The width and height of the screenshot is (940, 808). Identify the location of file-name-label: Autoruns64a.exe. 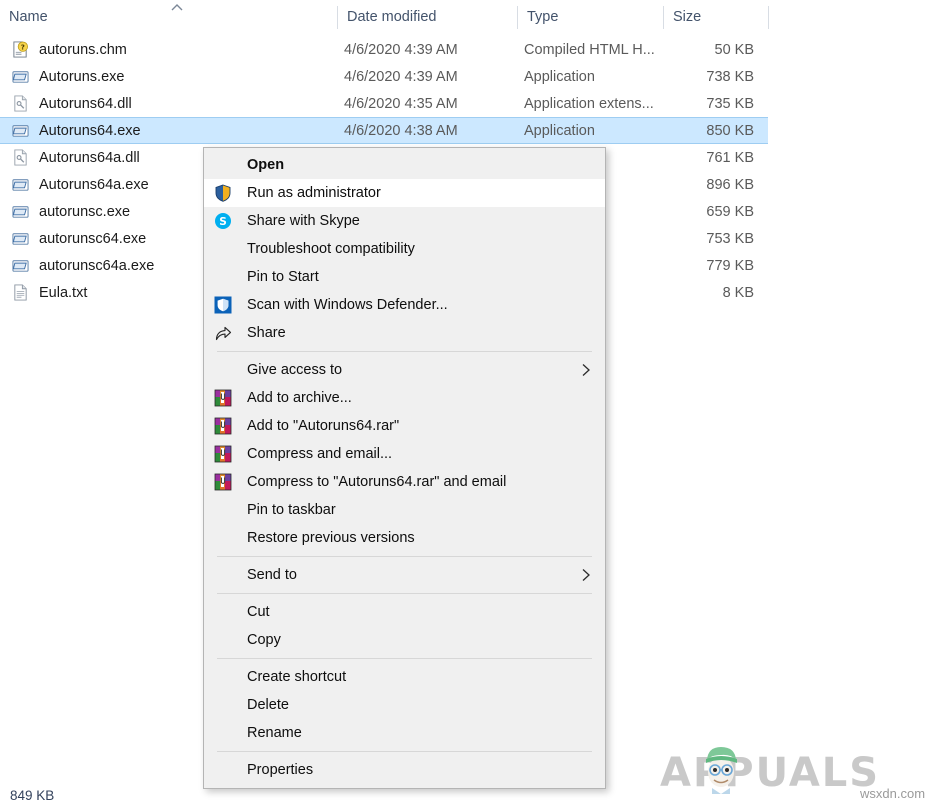
(94, 184).